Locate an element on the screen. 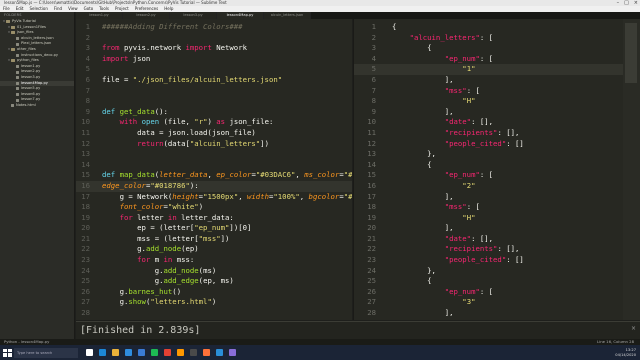  code-token: "ep_num" is located at coordinates (462, 291).